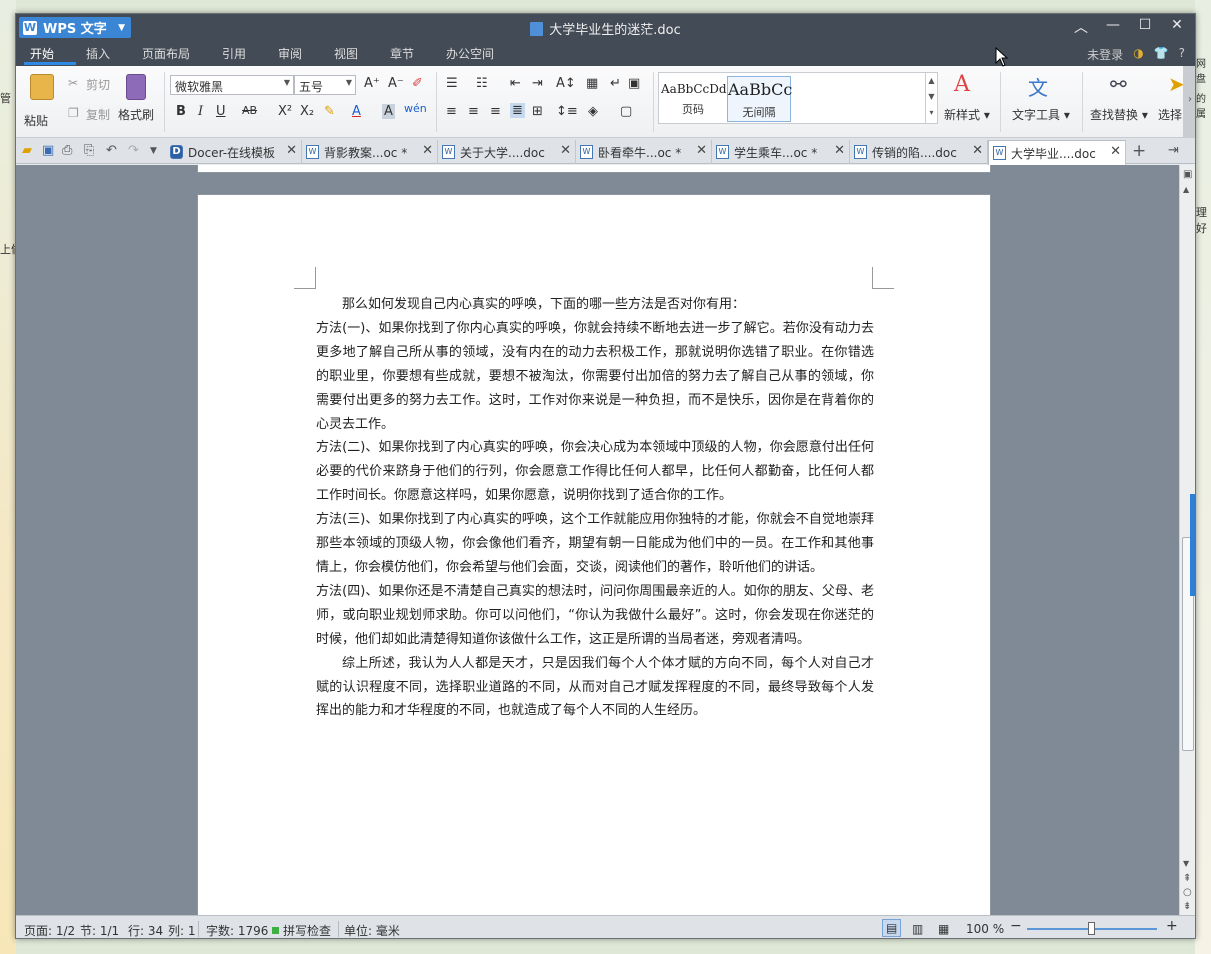 The height and width of the screenshot is (954, 1211). What do you see at coordinates (781, 152) in the screenshot?
I see `doc-tab: W 学生乘车...oc * ✕` at bounding box center [781, 152].